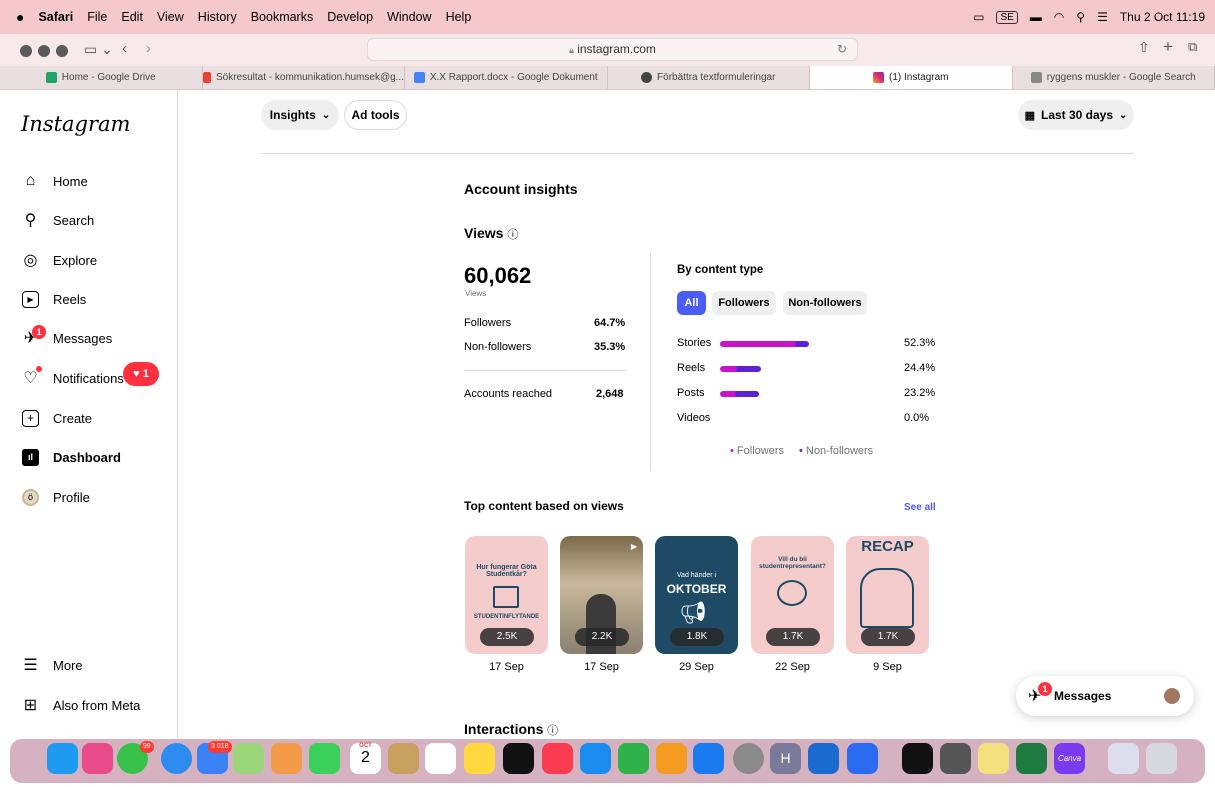 This screenshot has width=1215, height=787. What do you see at coordinates (365, 758) in the screenshot?
I see `calendar-icon: OCT 2` at bounding box center [365, 758].